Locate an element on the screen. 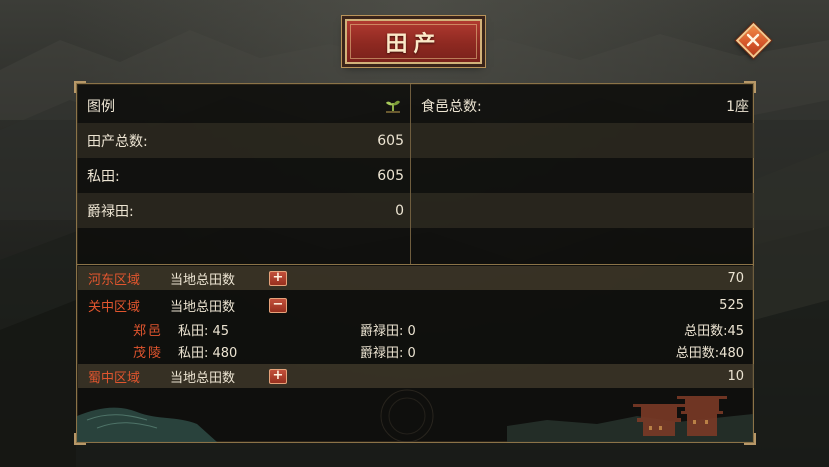 The height and width of the screenshot is (467, 829). page-title: 田产 is located at coordinates (413, 44).